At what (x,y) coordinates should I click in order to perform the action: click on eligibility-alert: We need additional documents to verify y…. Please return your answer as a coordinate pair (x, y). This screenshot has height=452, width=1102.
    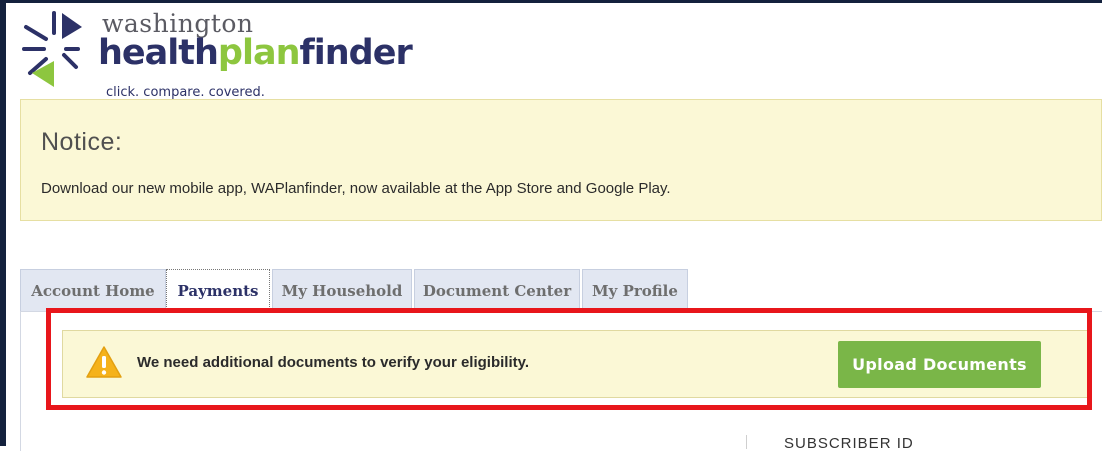
    Looking at the image, I should click on (575, 364).